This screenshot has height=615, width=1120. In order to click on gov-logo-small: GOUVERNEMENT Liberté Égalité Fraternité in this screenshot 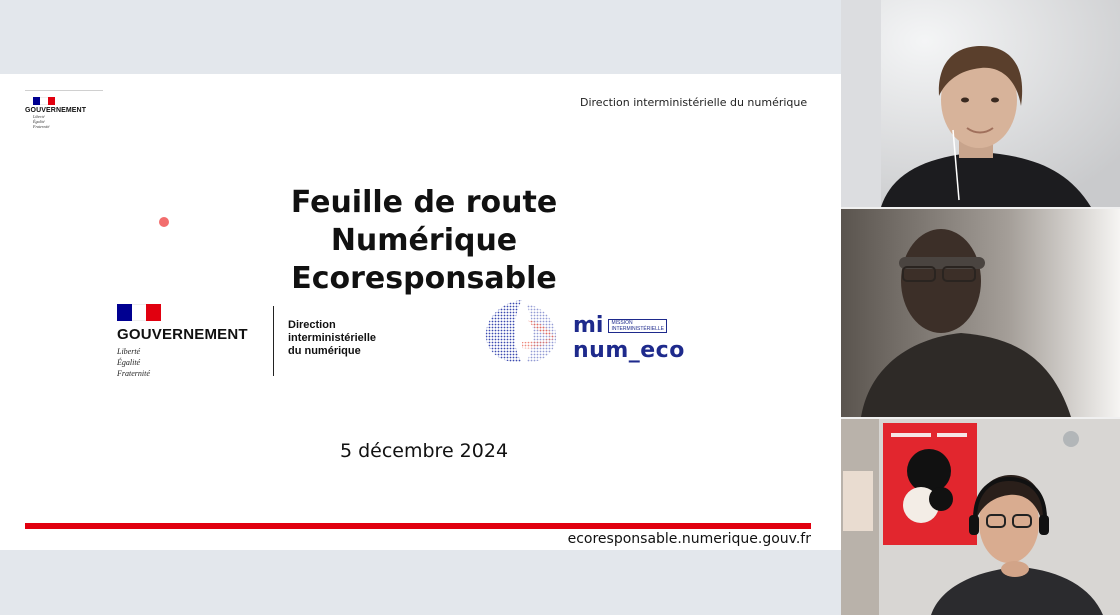, I will do `click(64, 109)`.